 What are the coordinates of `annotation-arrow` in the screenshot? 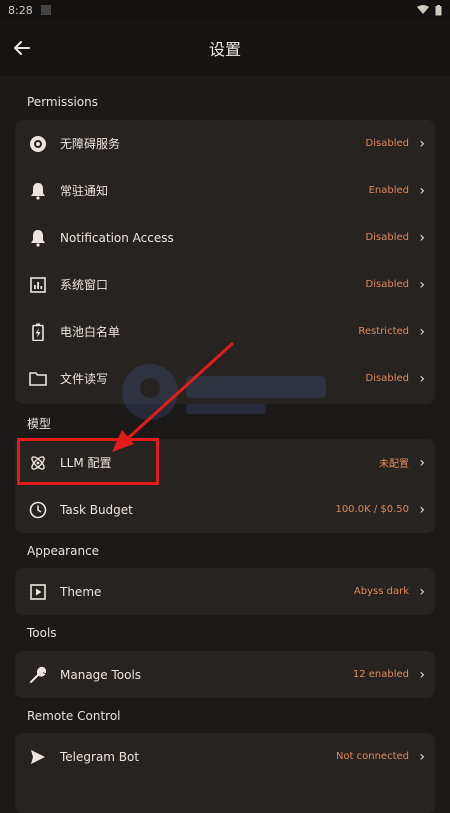 It's located at (173, 397).